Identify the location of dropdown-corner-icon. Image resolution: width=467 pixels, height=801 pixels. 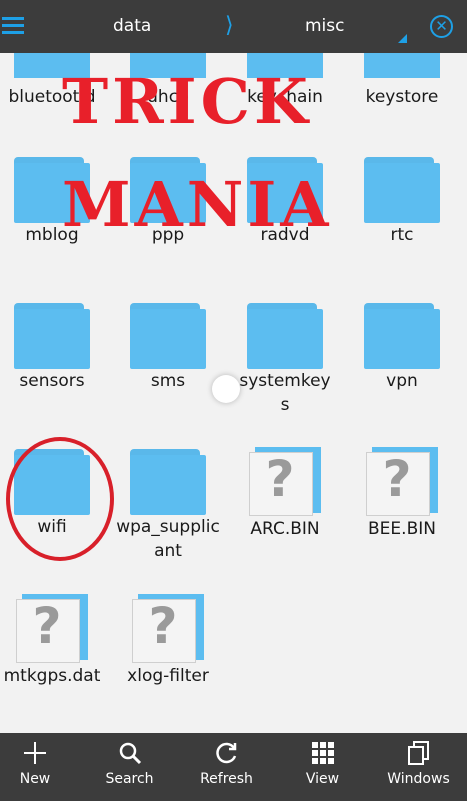
(402, 38).